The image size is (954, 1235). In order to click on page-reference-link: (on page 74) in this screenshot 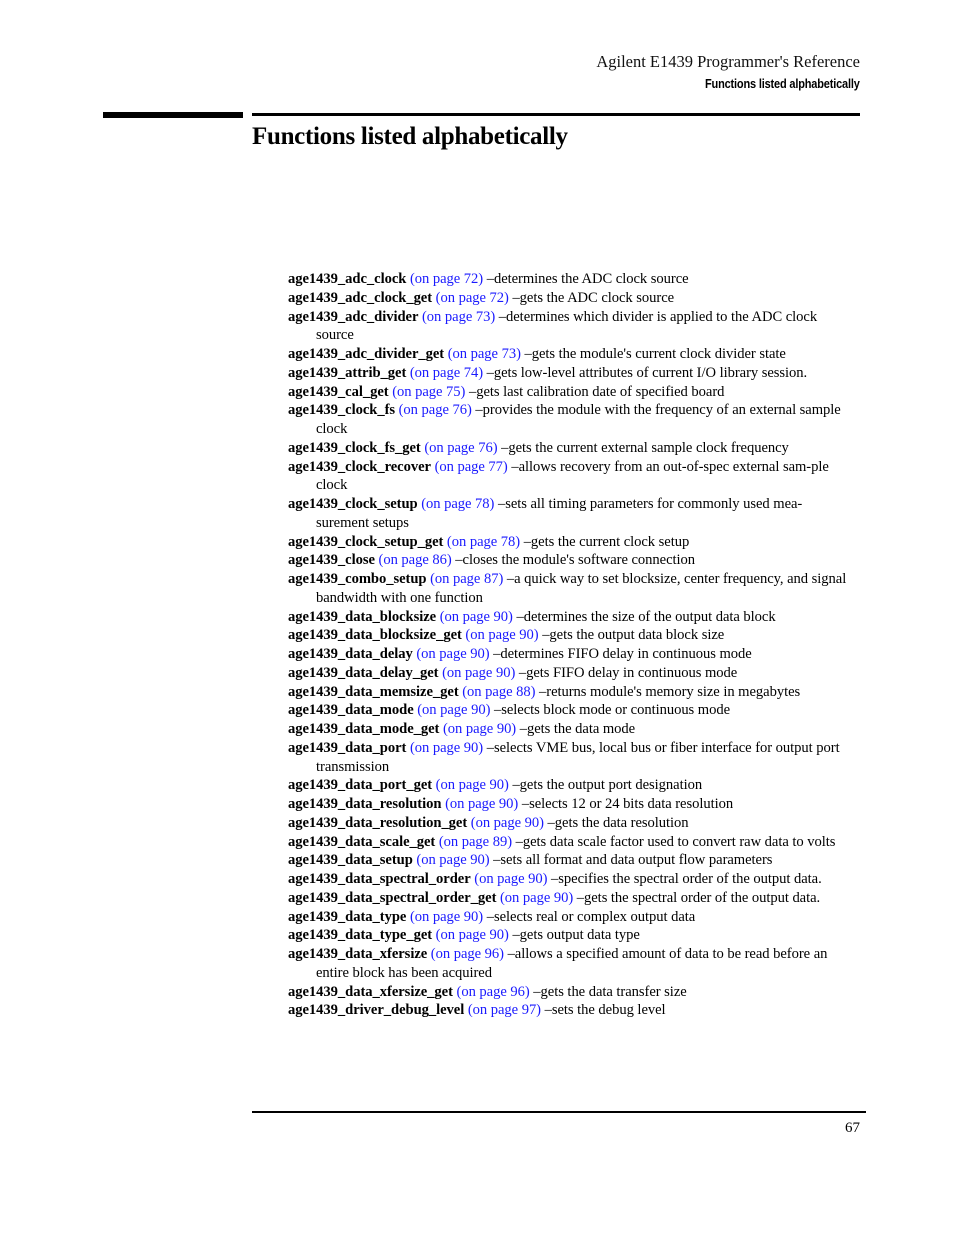, I will do `click(446, 373)`.